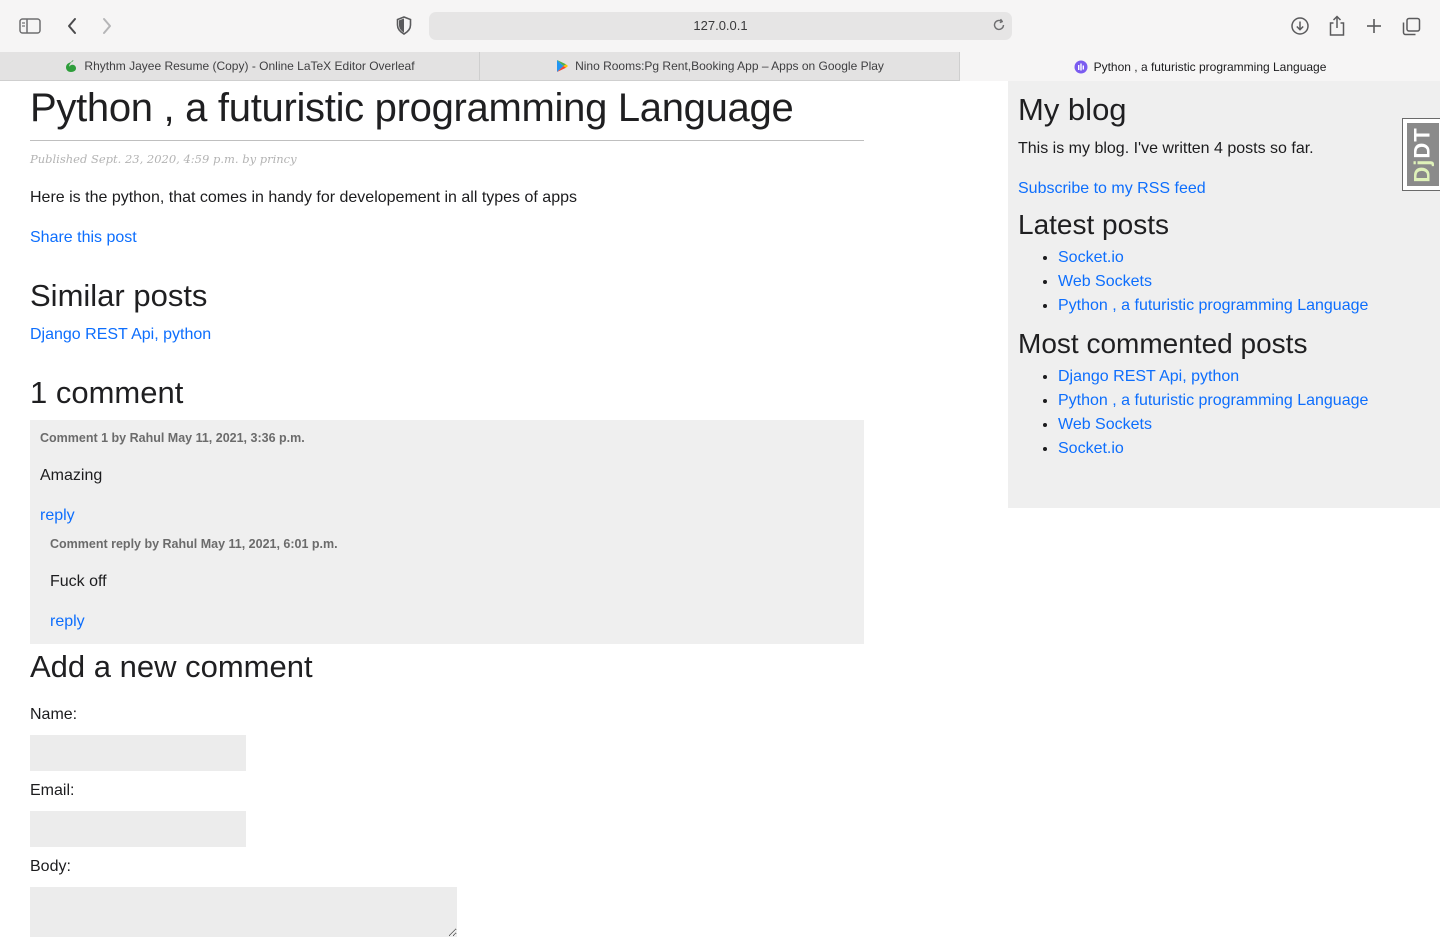  I want to click on debug-toolbar-label: DjDT, so click(1423, 154).